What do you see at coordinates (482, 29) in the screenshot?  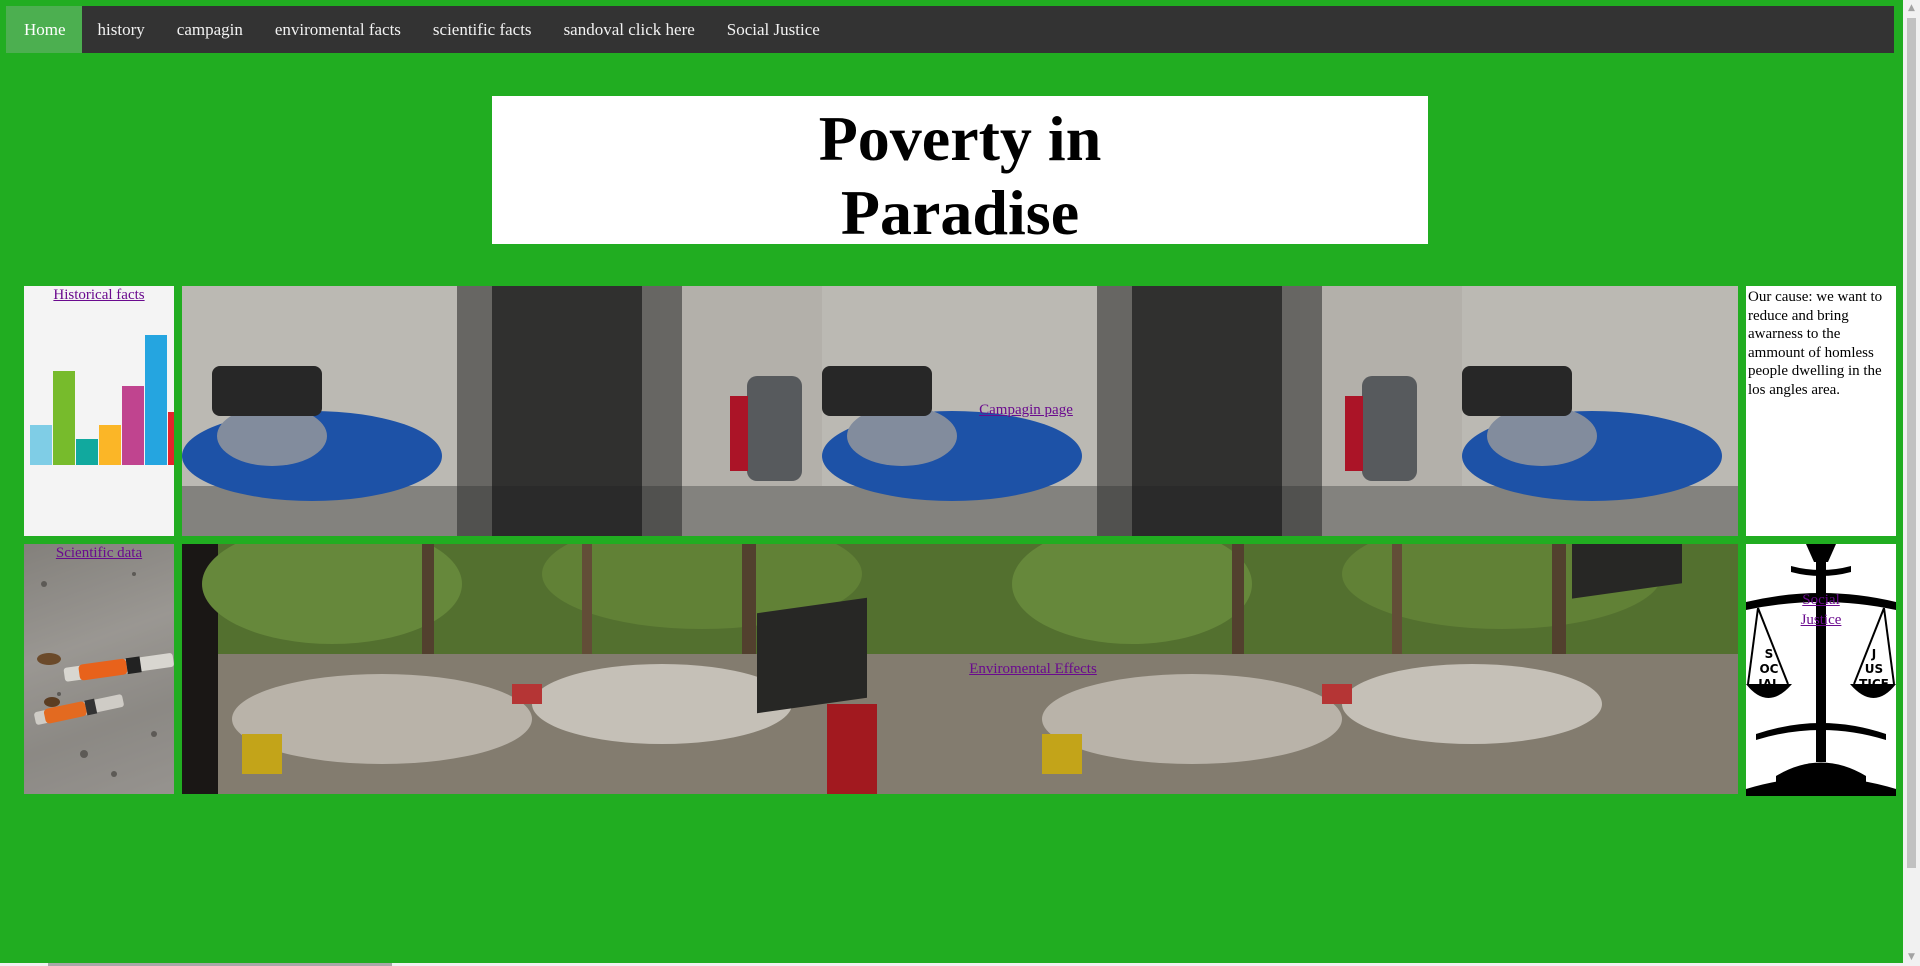 I see `nav-scientific-facts: scientific facts` at bounding box center [482, 29].